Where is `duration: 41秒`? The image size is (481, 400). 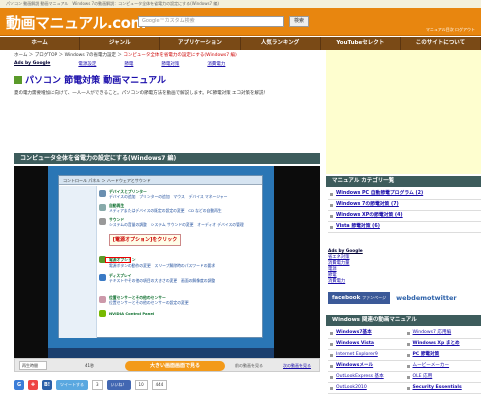
duration: 41秒 is located at coordinates (90, 365).